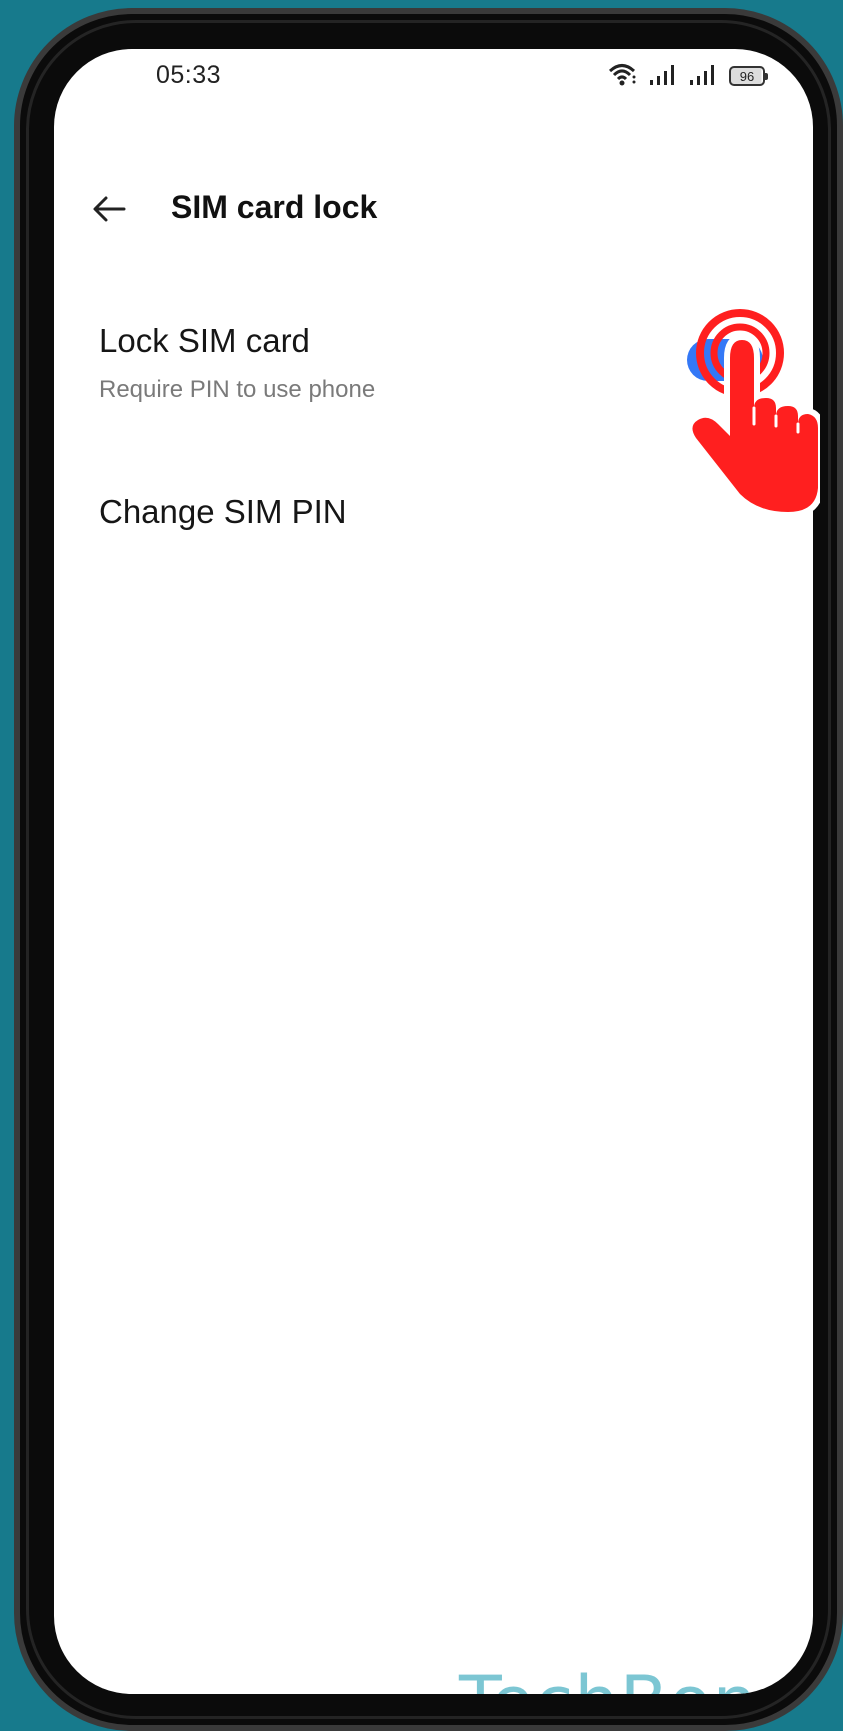  What do you see at coordinates (630, 1680) in the screenshot?
I see `watermark: TechBone` at bounding box center [630, 1680].